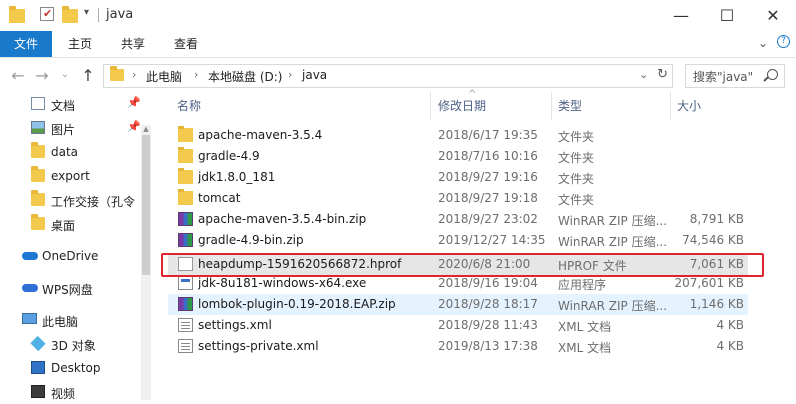 This screenshot has width=796, height=404. I want to click on address-dropdown-icon: ⌄, so click(643, 74).